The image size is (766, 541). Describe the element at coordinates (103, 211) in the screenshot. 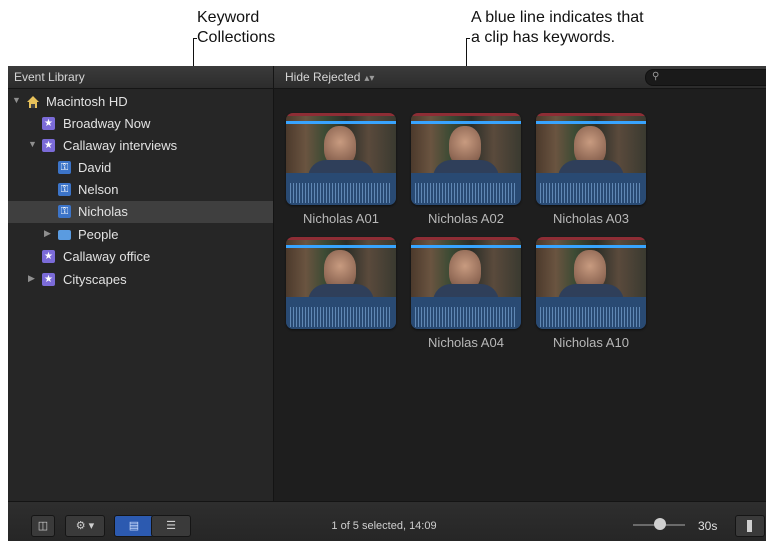

I see `sidebar-item-label: Nicholas` at that location.